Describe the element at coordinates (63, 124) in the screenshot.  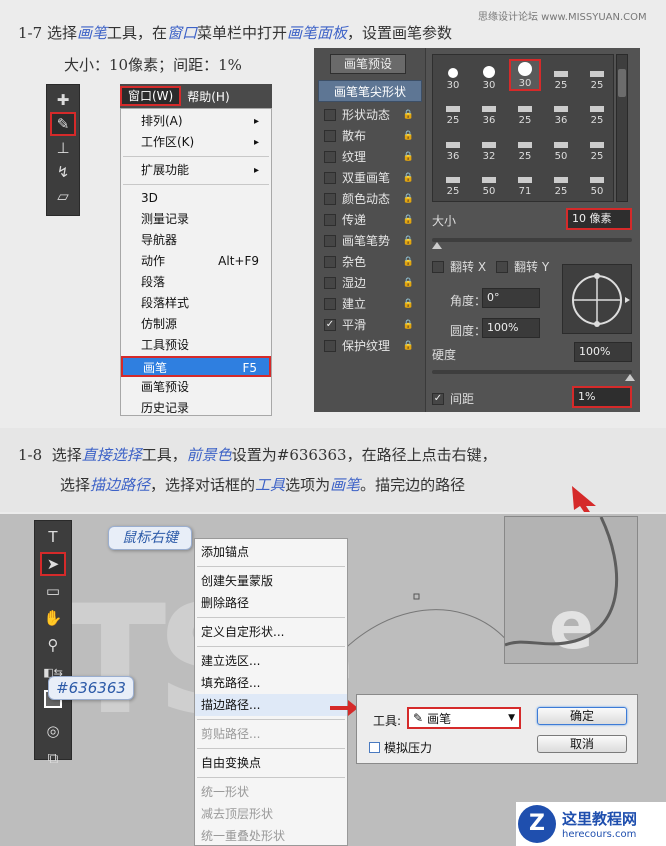
I see `brush-tool-icon: ✎` at that location.